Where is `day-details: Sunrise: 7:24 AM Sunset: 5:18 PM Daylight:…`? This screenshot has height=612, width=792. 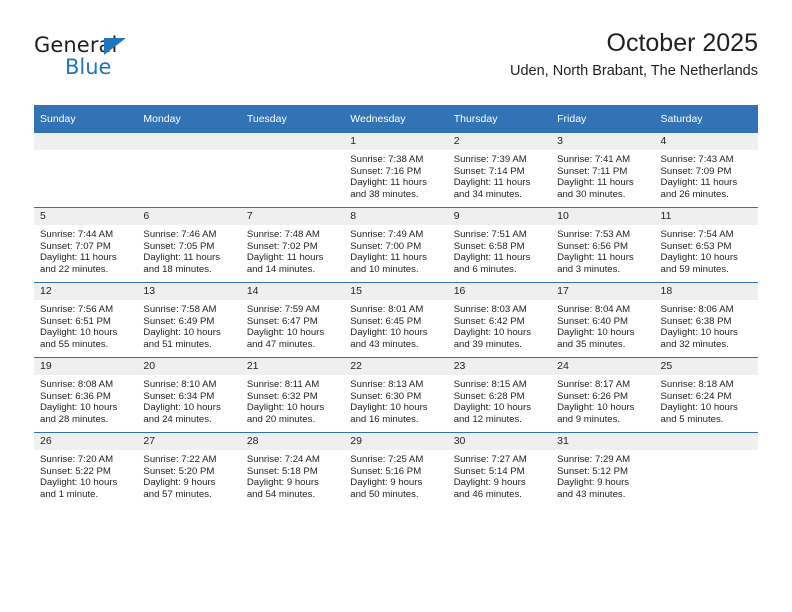 day-details: Sunrise: 7:24 AM Sunset: 5:18 PM Daylight:… is located at coordinates (292, 475).